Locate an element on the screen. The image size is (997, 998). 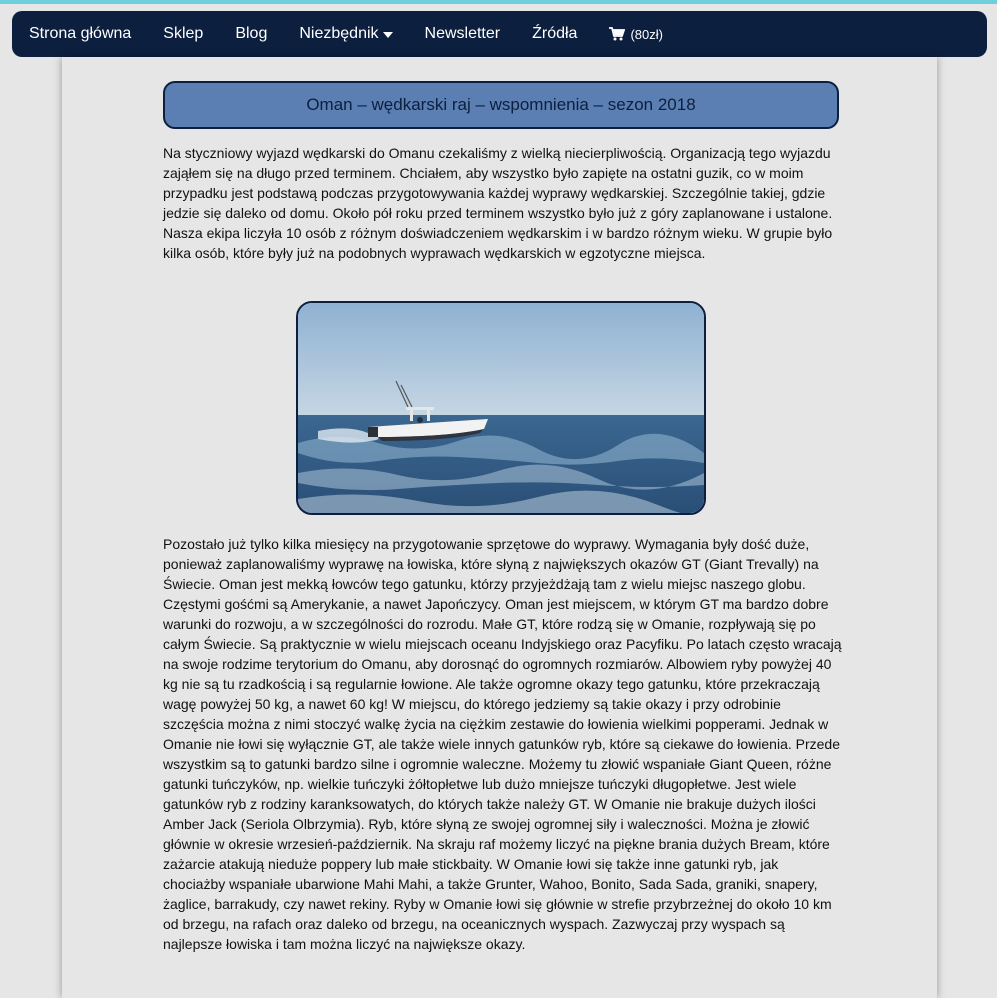
shopping-cart-icon is located at coordinates (617, 34).